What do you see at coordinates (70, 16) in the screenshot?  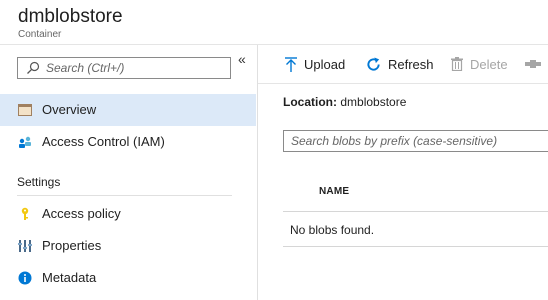 I see `page-title: dmblobstore` at bounding box center [70, 16].